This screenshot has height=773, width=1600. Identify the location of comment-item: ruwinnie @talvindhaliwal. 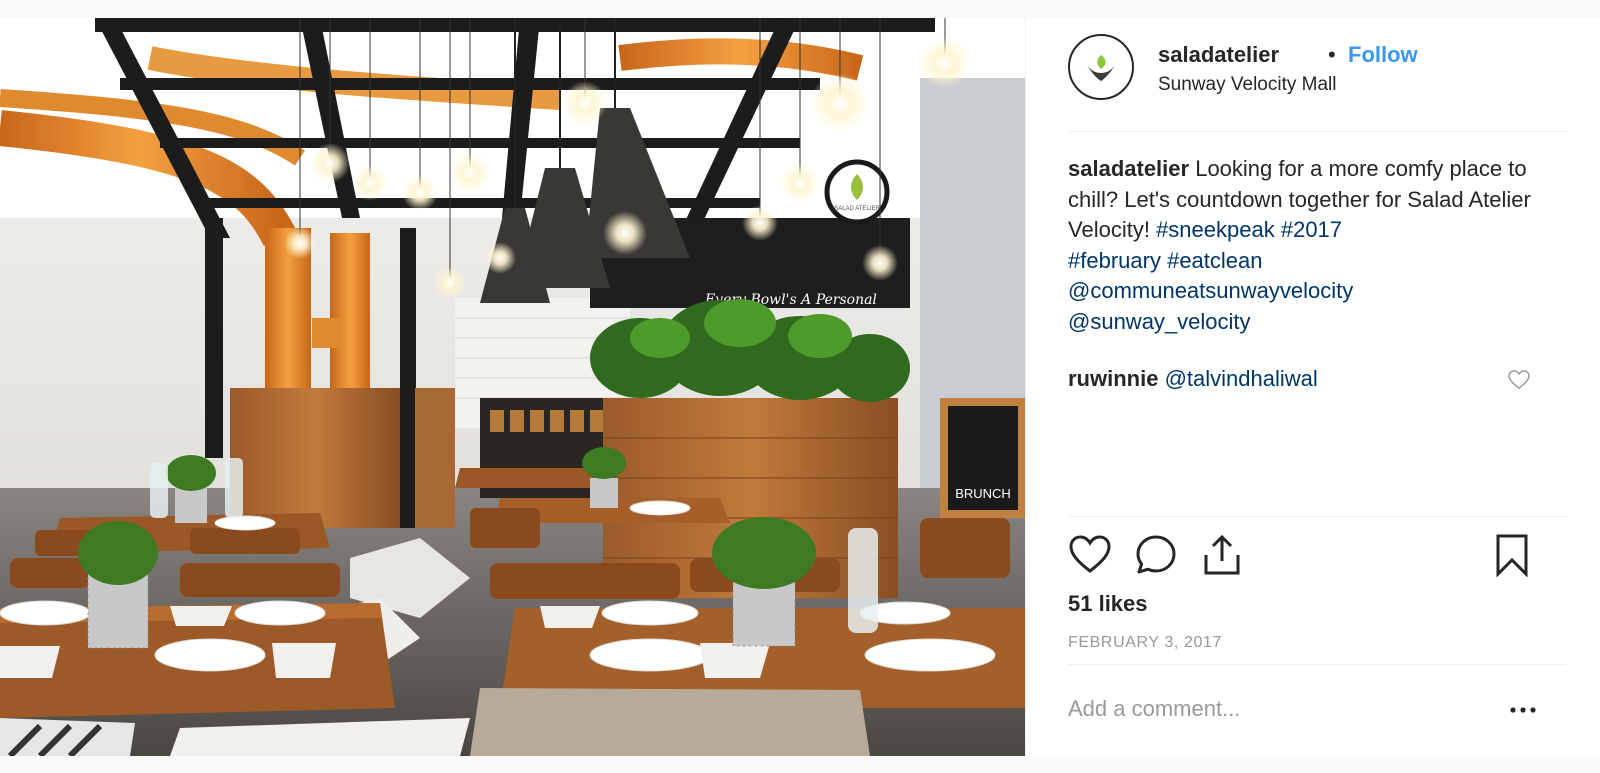
(1317, 379).